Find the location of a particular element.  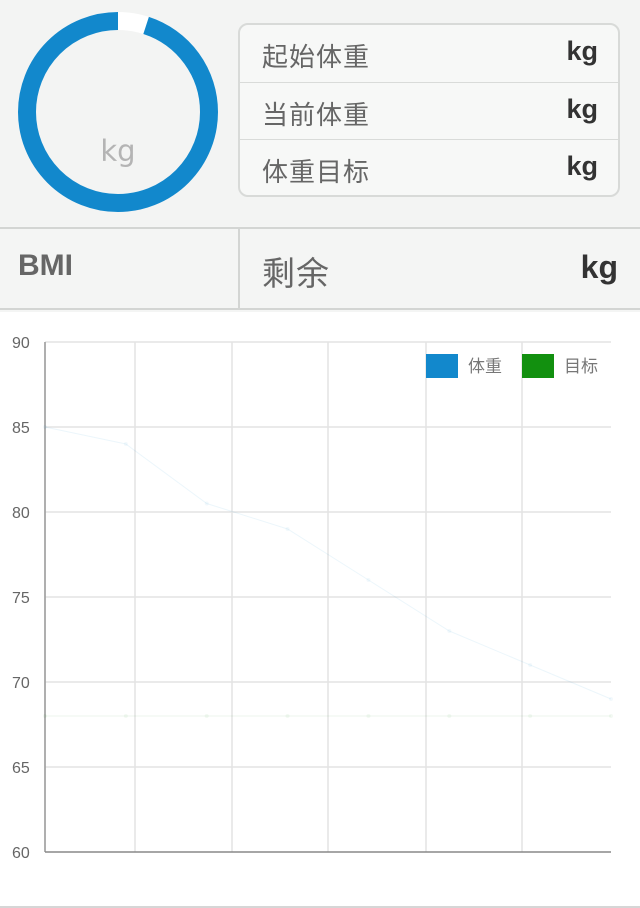

start-weight-row: 起始体重 kg is located at coordinates (429, 53).